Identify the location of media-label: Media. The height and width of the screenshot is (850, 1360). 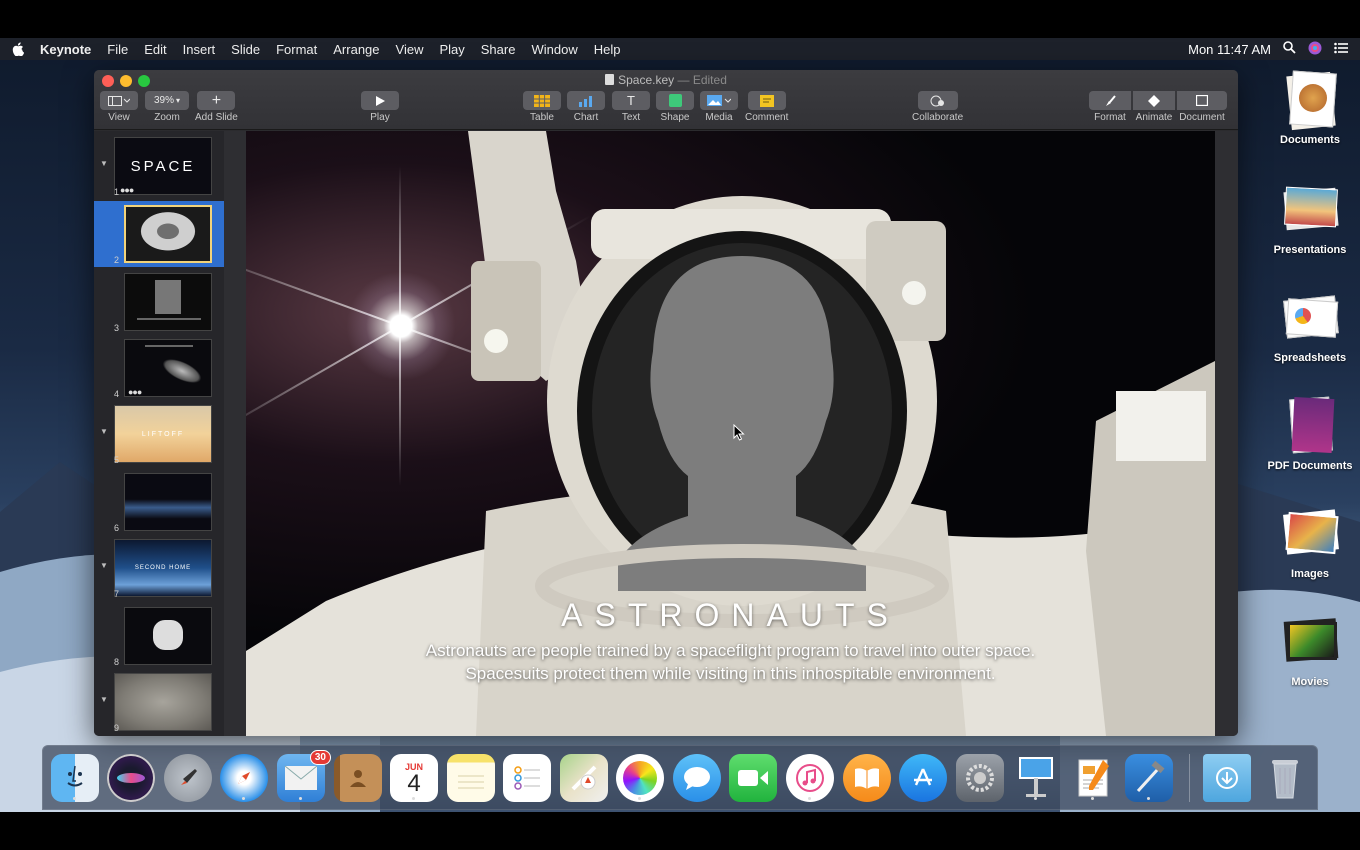
(719, 117).